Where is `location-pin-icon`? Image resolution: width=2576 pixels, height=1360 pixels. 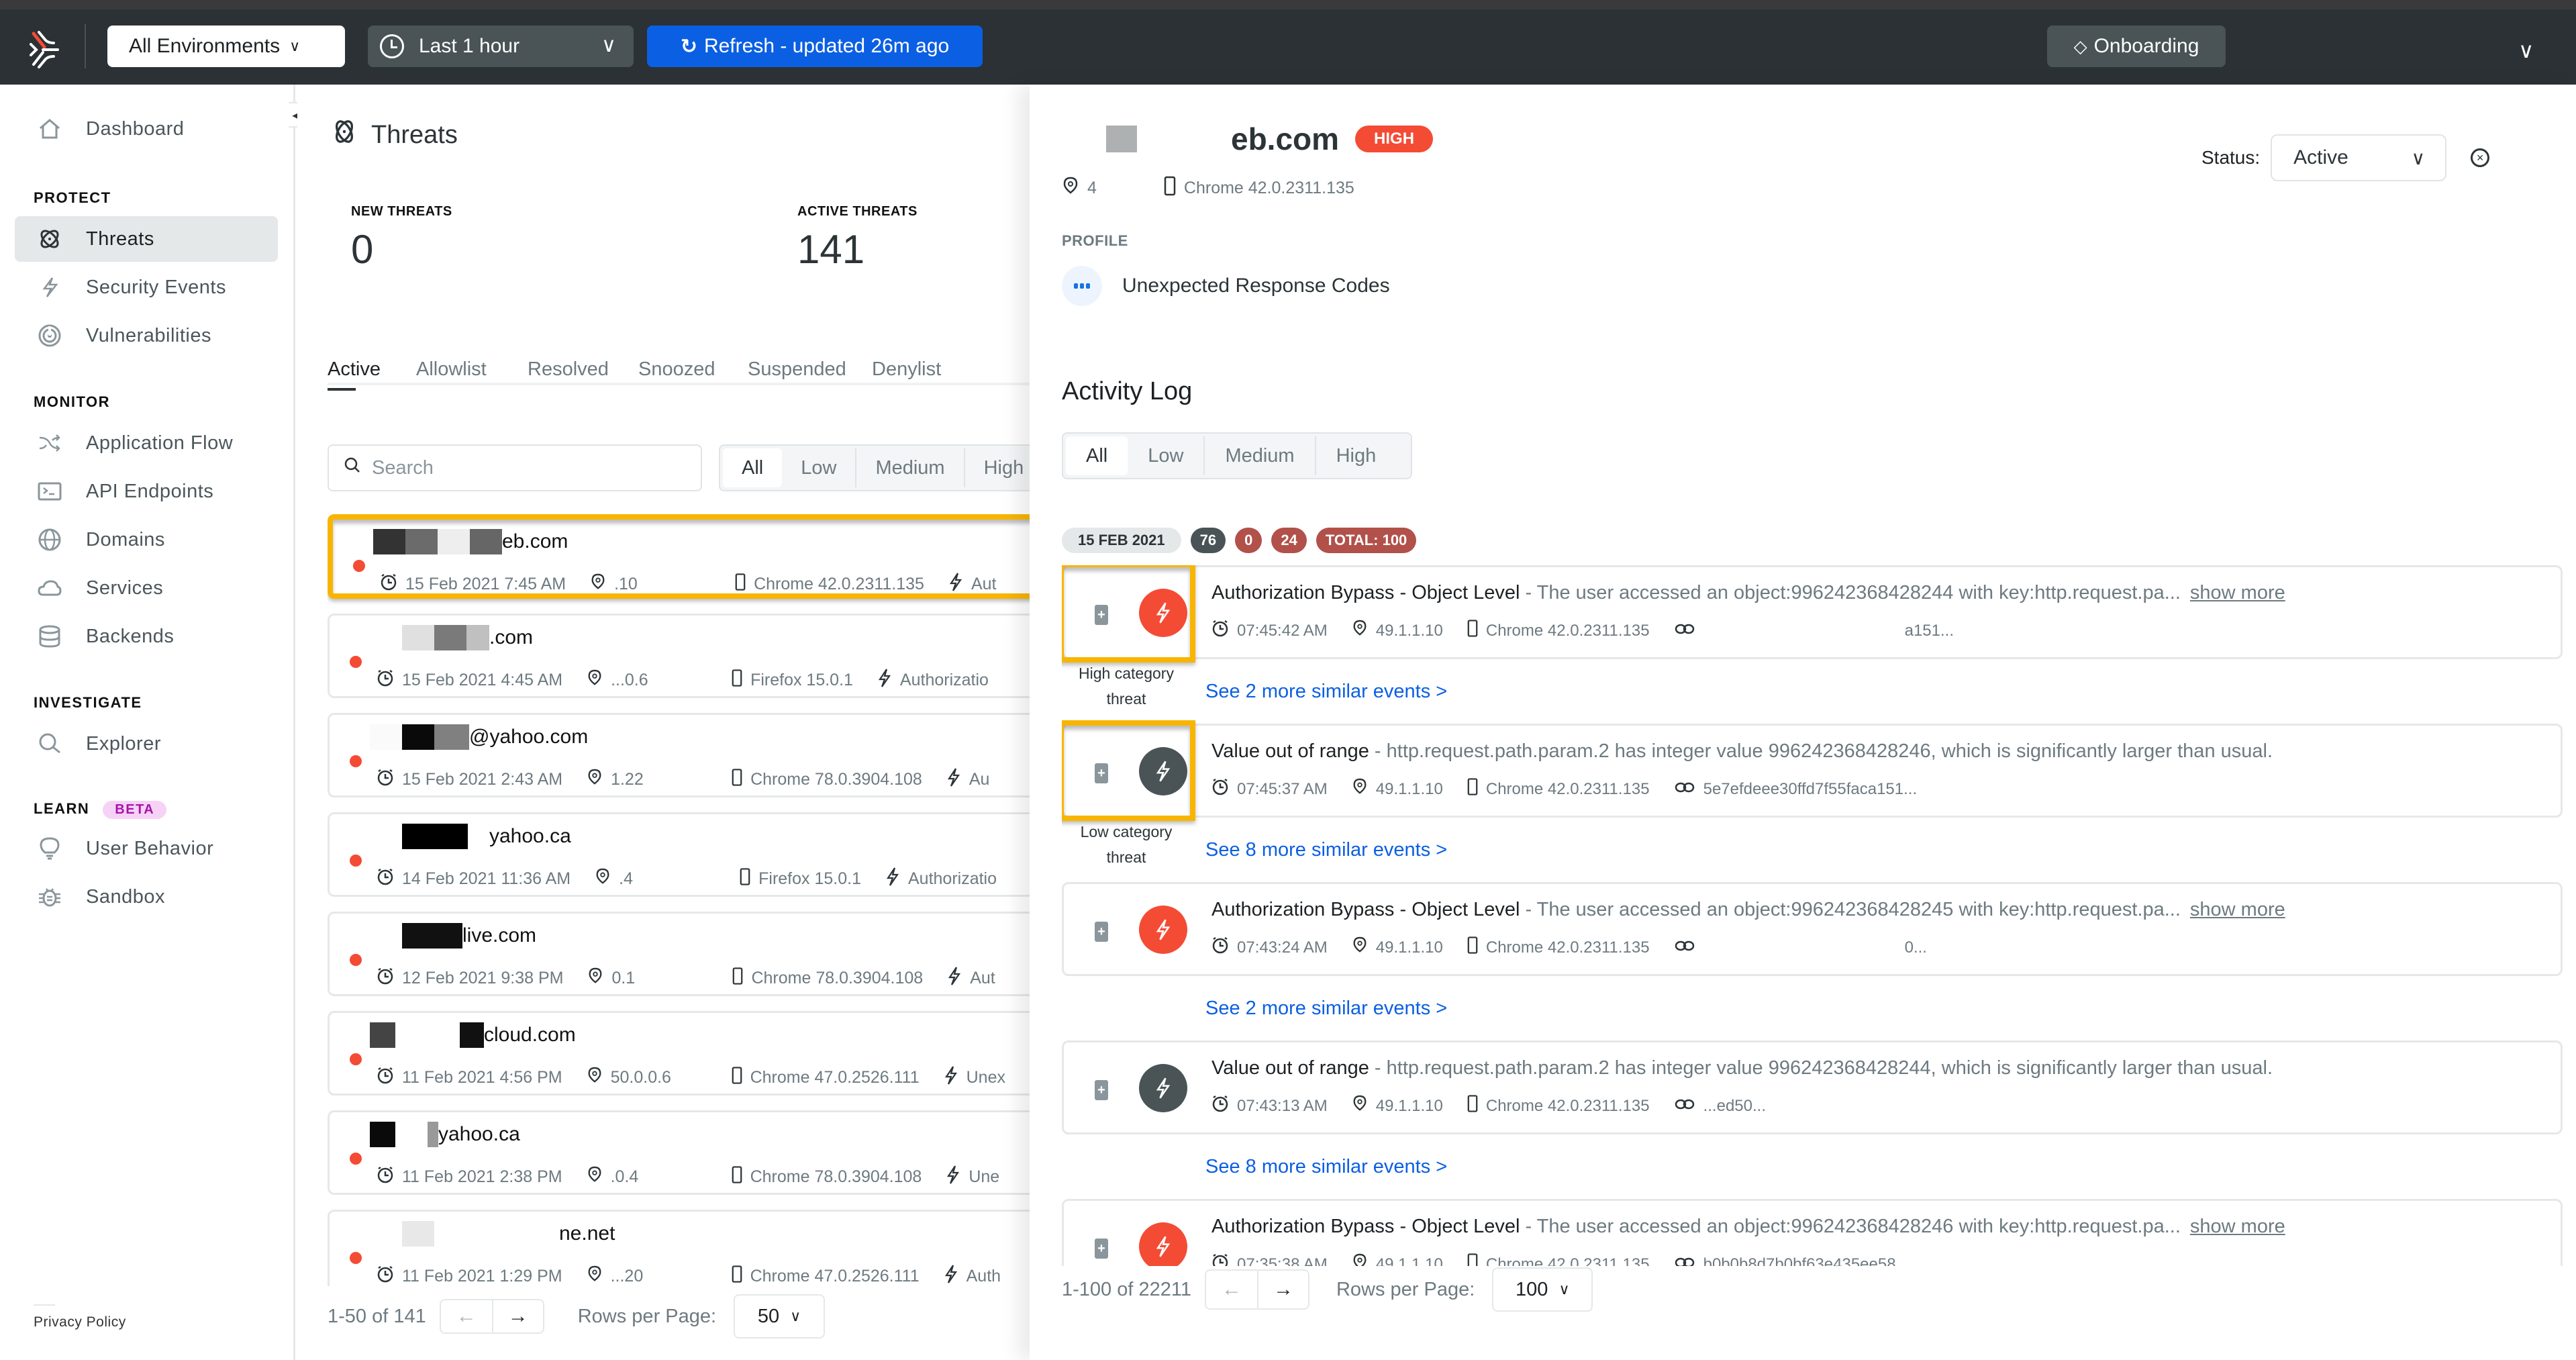 location-pin-icon is located at coordinates (1360, 1106).